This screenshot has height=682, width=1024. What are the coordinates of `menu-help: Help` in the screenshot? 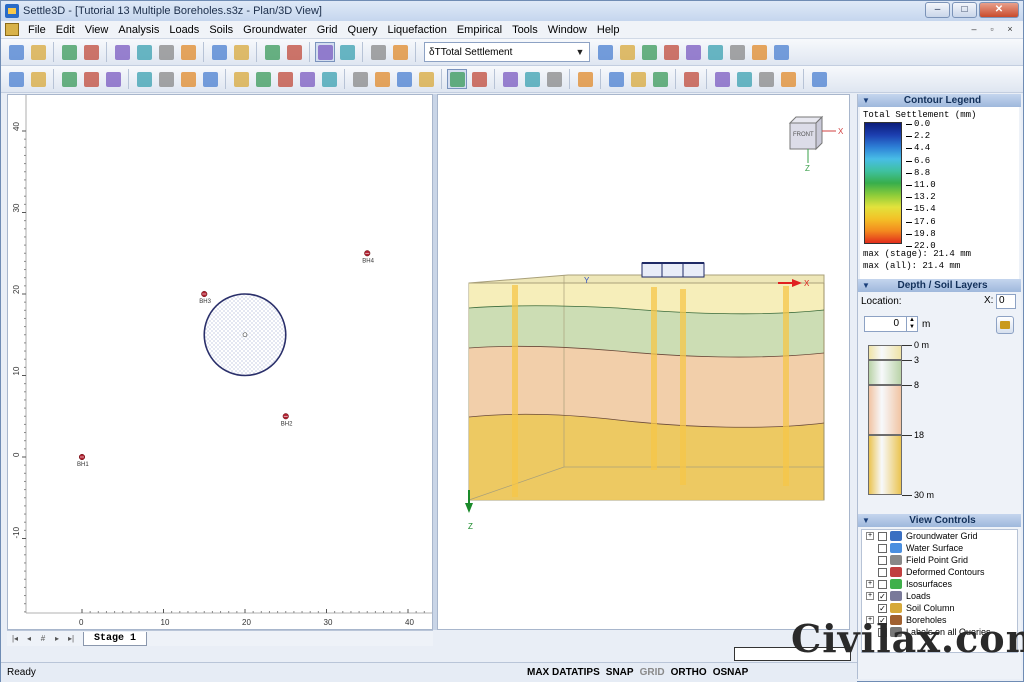 It's located at (608, 30).